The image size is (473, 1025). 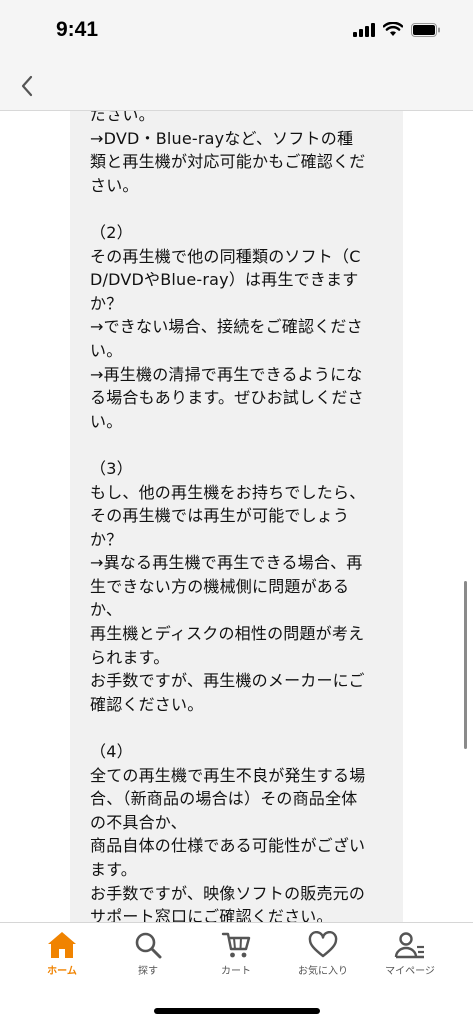 What do you see at coordinates (224, 799) in the screenshot?
I see `text-line: 合、（新商品の場合は）その商品全体` at bounding box center [224, 799].